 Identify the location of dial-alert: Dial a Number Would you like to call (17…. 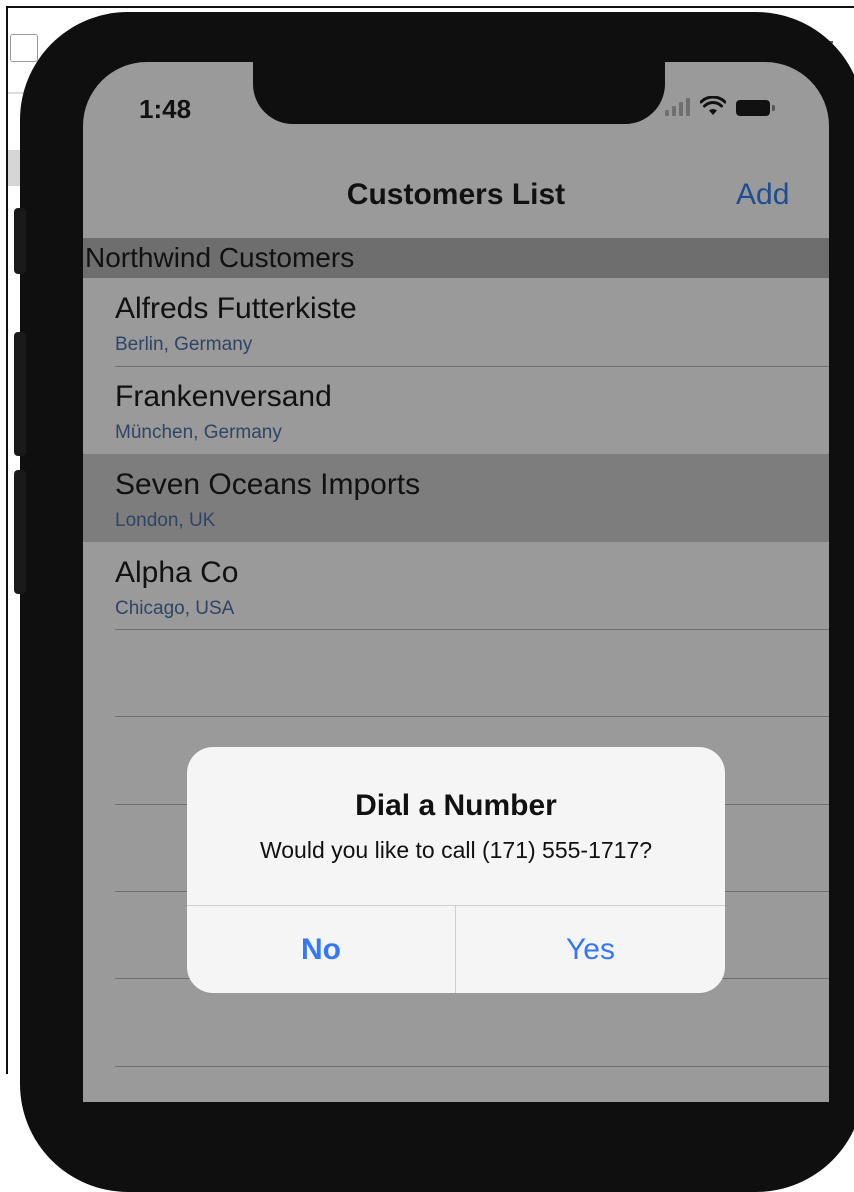
(456, 870).